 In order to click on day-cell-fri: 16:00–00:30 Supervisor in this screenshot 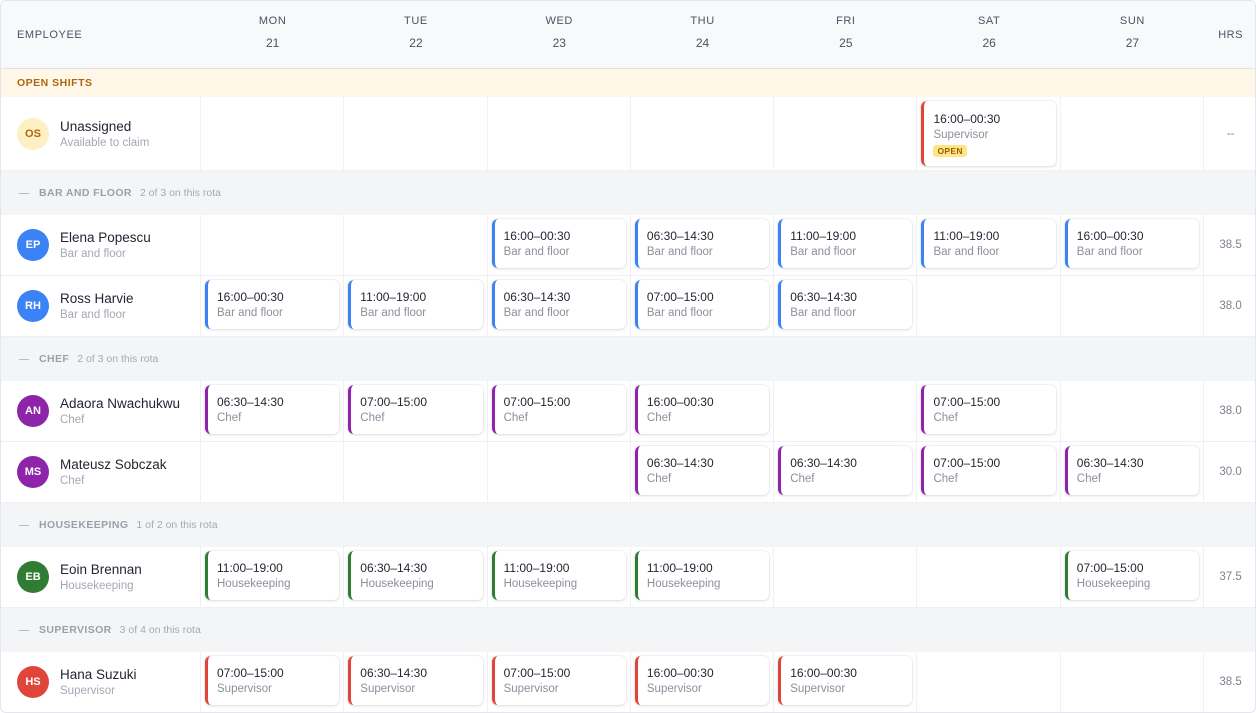, I will do `click(846, 682)`.